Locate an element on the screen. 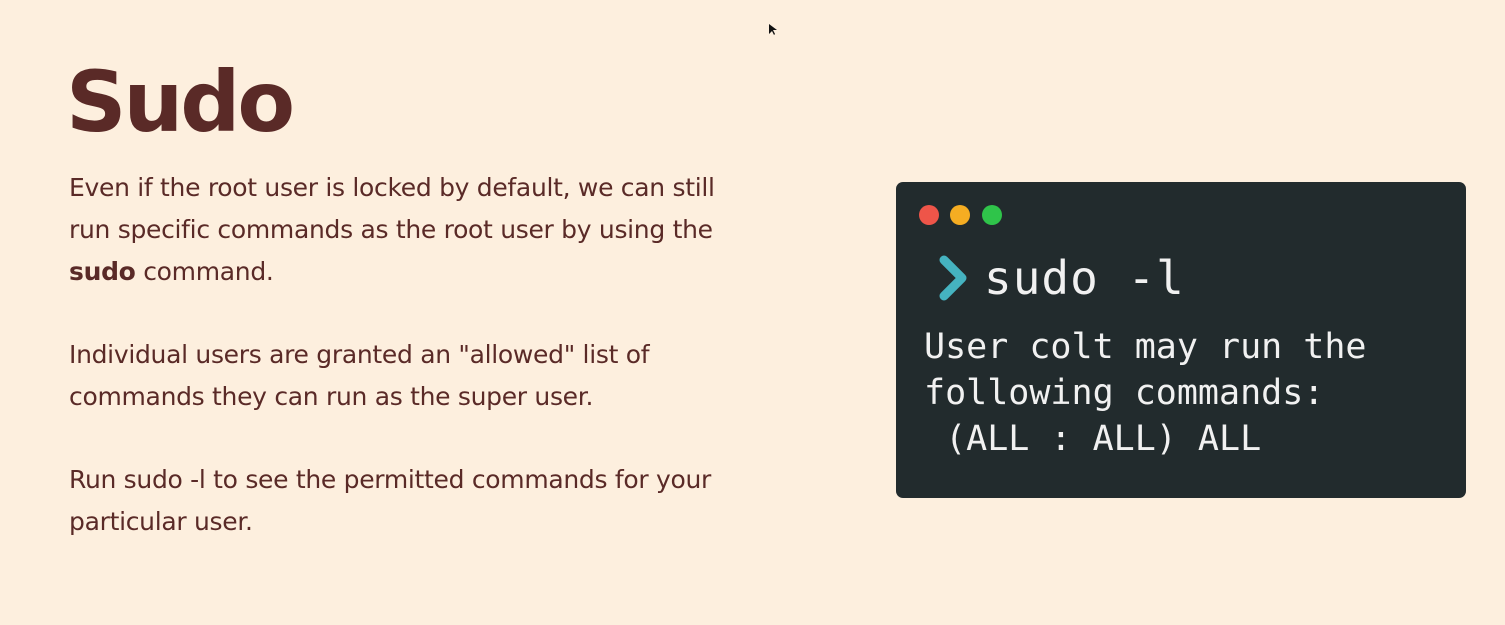 This screenshot has width=1505, height=625. maximize-dot-icon is located at coordinates (992, 215).